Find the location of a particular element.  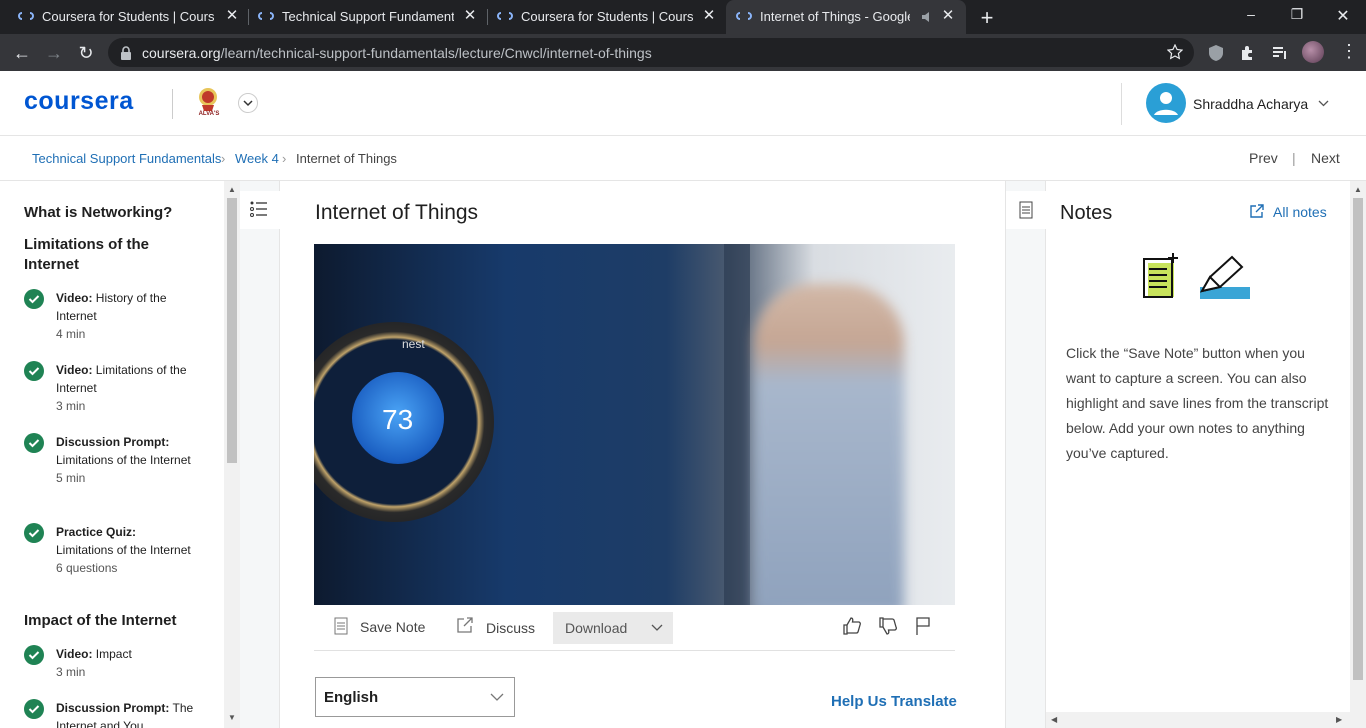

user-avatar-icon is located at coordinates (1166, 103).